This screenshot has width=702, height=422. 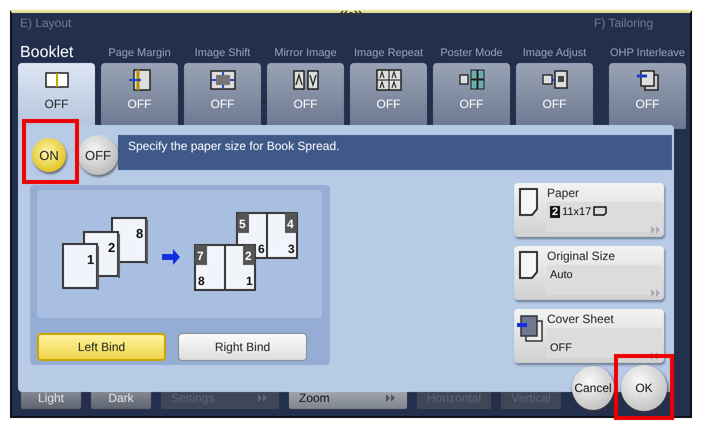 What do you see at coordinates (604, 343) in the screenshot?
I see `setting-value: OFF` at bounding box center [604, 343].